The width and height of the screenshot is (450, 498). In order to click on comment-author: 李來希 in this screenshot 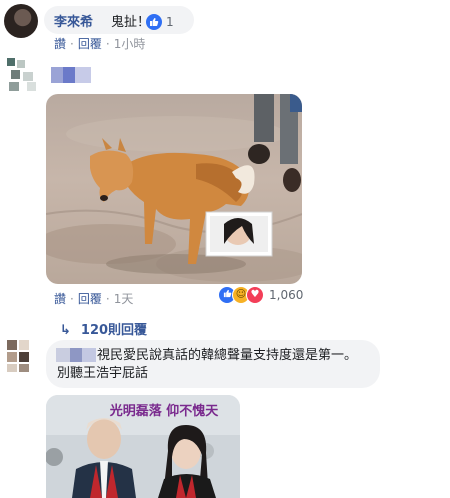, I will do `click(73, 20)`.